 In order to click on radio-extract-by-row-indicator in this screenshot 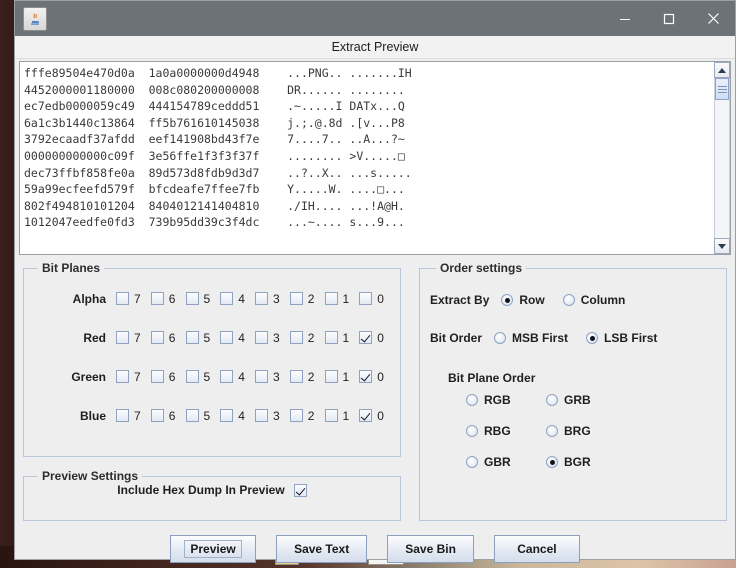, I will do `click(507, 300)`.